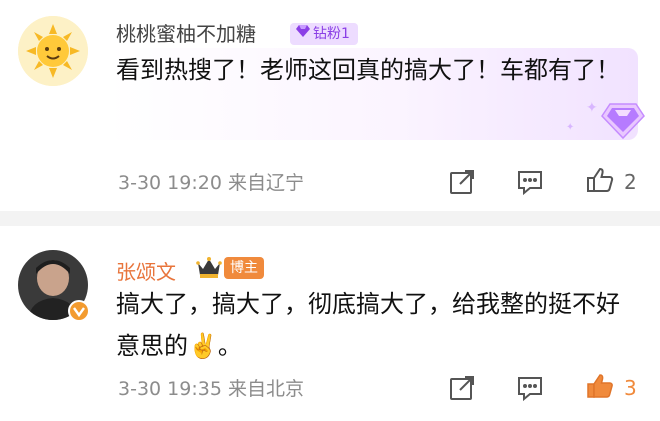  Describe the element at coordinates (462, 388) in the screenshot. I see `share-icon` at that location.